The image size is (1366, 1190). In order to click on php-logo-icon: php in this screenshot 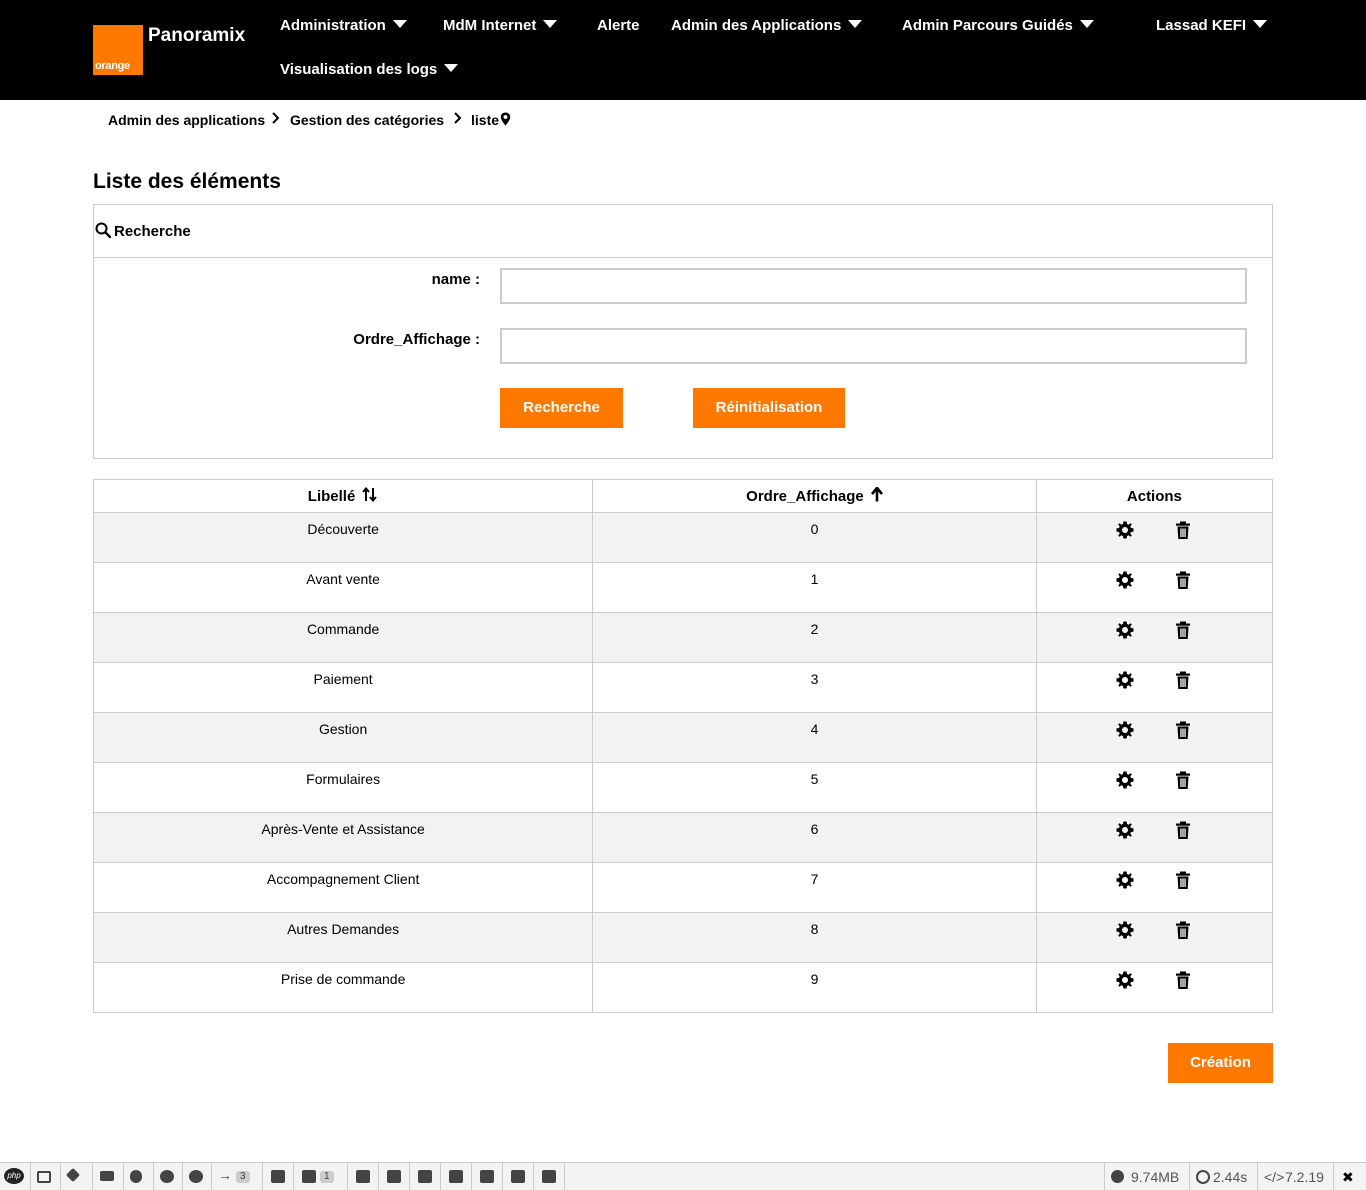, I will do `click(14, 1176)`.